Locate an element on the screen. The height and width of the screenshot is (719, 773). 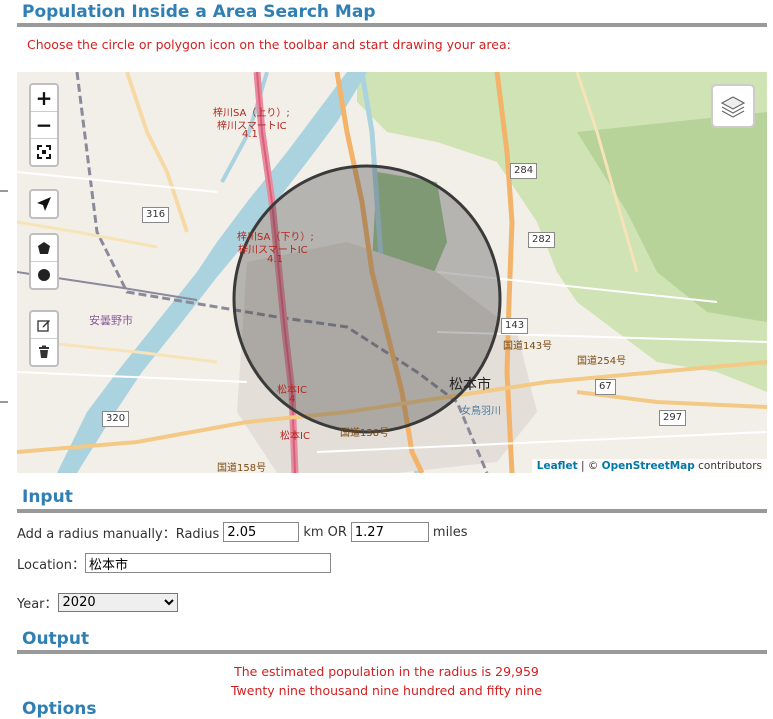
year-row: Year： 2020 is located at coordinates (97, 602).